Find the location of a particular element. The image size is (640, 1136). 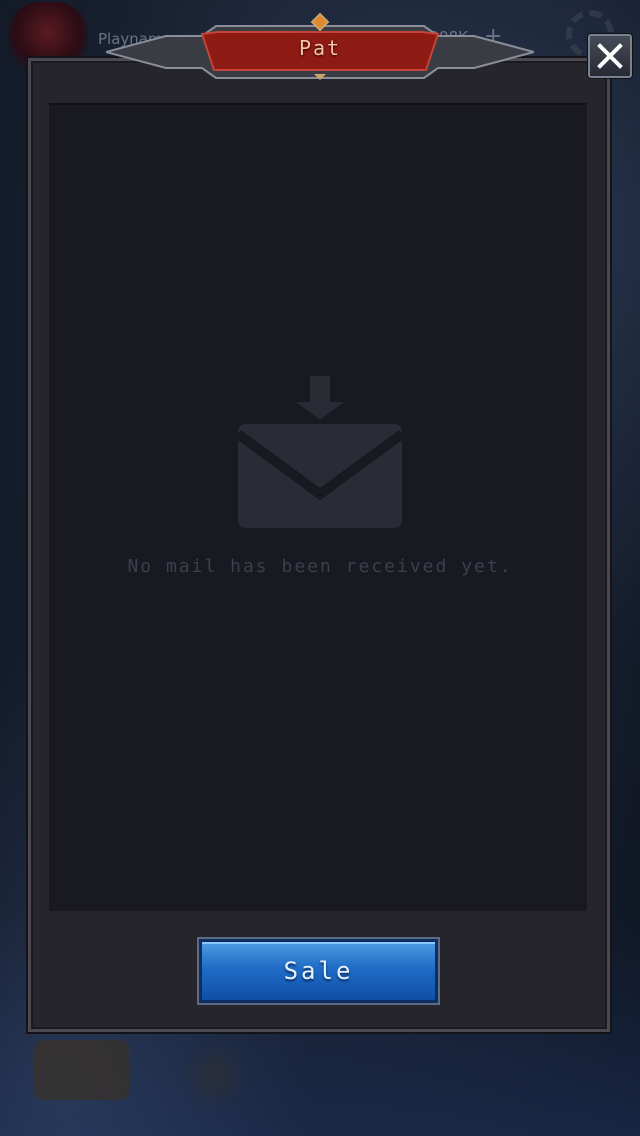

sale-button: Sale is located at coordinates (318, 971).